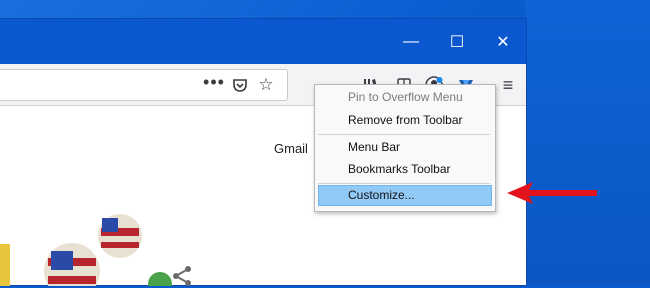  What do you see at coordinates (120, 245) in the screenshot?
I see `doodle-stripe-b` at bounding box center [120, 245].